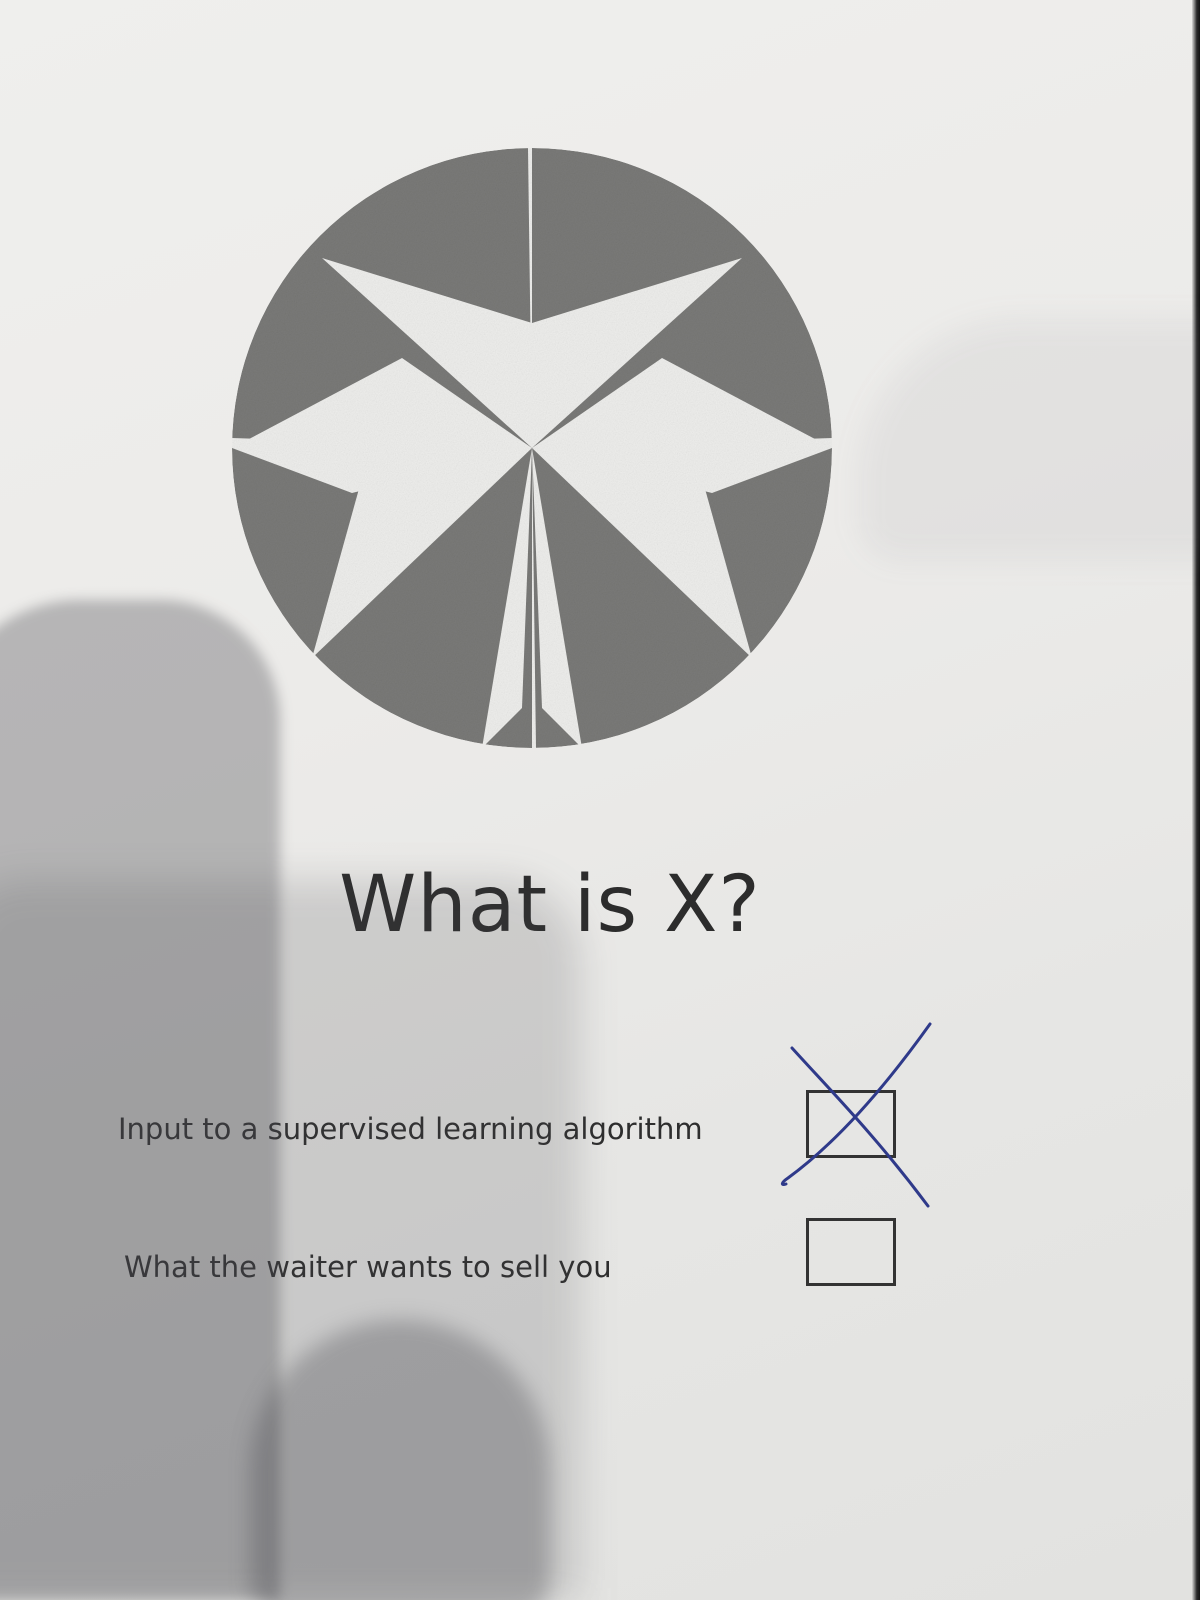 This screenshot has width=1200, height=1600. Describe the element at coordinates (1196, 800) in the screenshot. I see `paper-edge` at that location.